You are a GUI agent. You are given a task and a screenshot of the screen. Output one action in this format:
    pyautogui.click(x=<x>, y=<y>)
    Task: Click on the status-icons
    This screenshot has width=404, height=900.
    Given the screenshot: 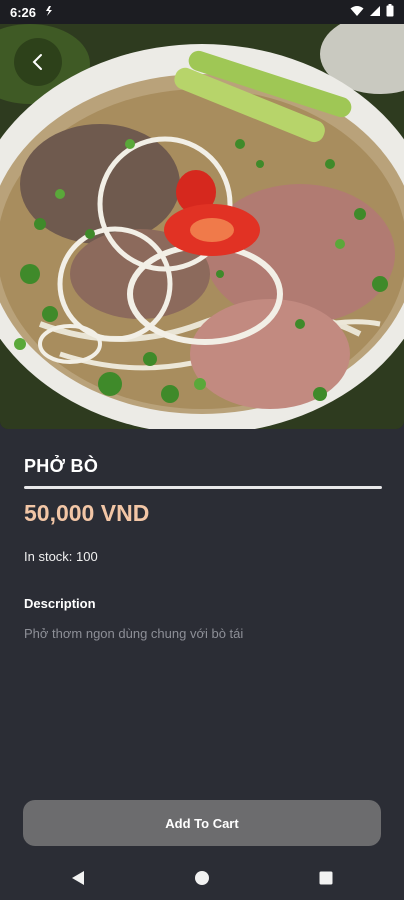 What is the action you would take?
    pyautogui.click(x=372, y=12)
    